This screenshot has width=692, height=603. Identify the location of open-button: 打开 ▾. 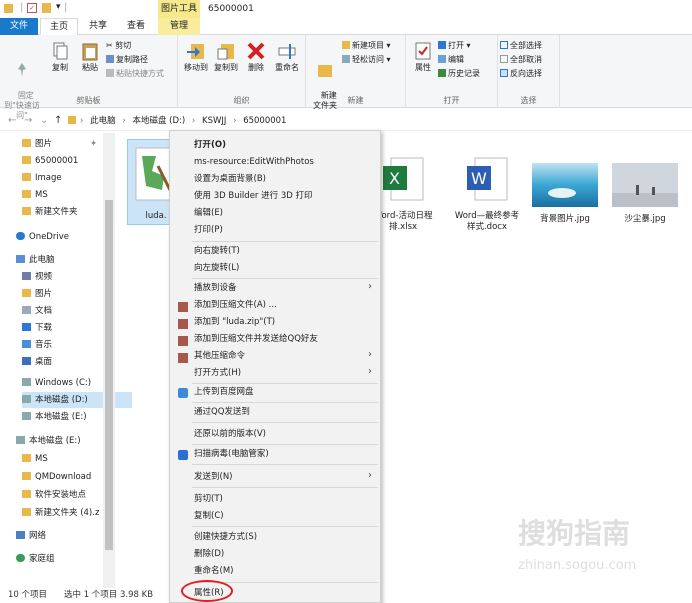
(454, 45).